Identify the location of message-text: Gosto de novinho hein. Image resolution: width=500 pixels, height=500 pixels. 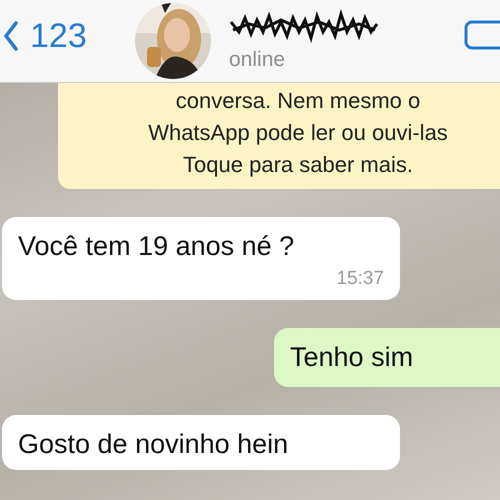
(154, 444).